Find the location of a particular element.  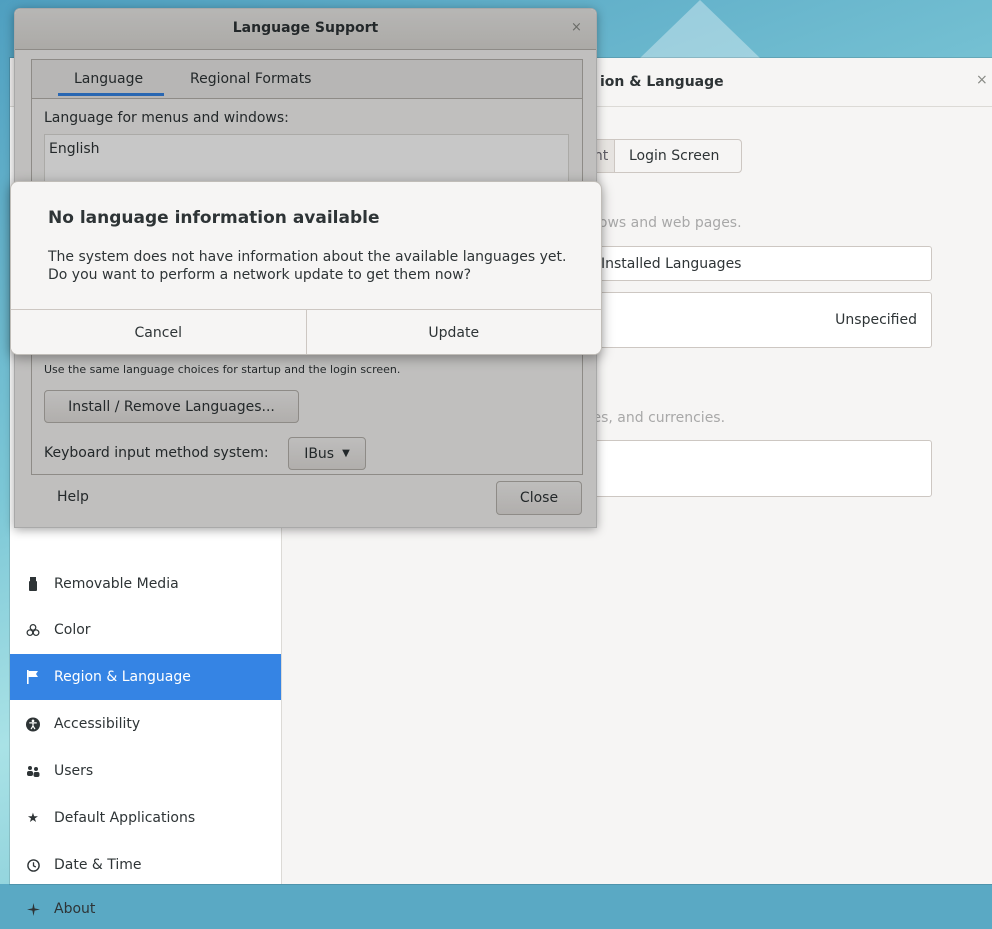

usb-icon is located at coordinates (33, 584).